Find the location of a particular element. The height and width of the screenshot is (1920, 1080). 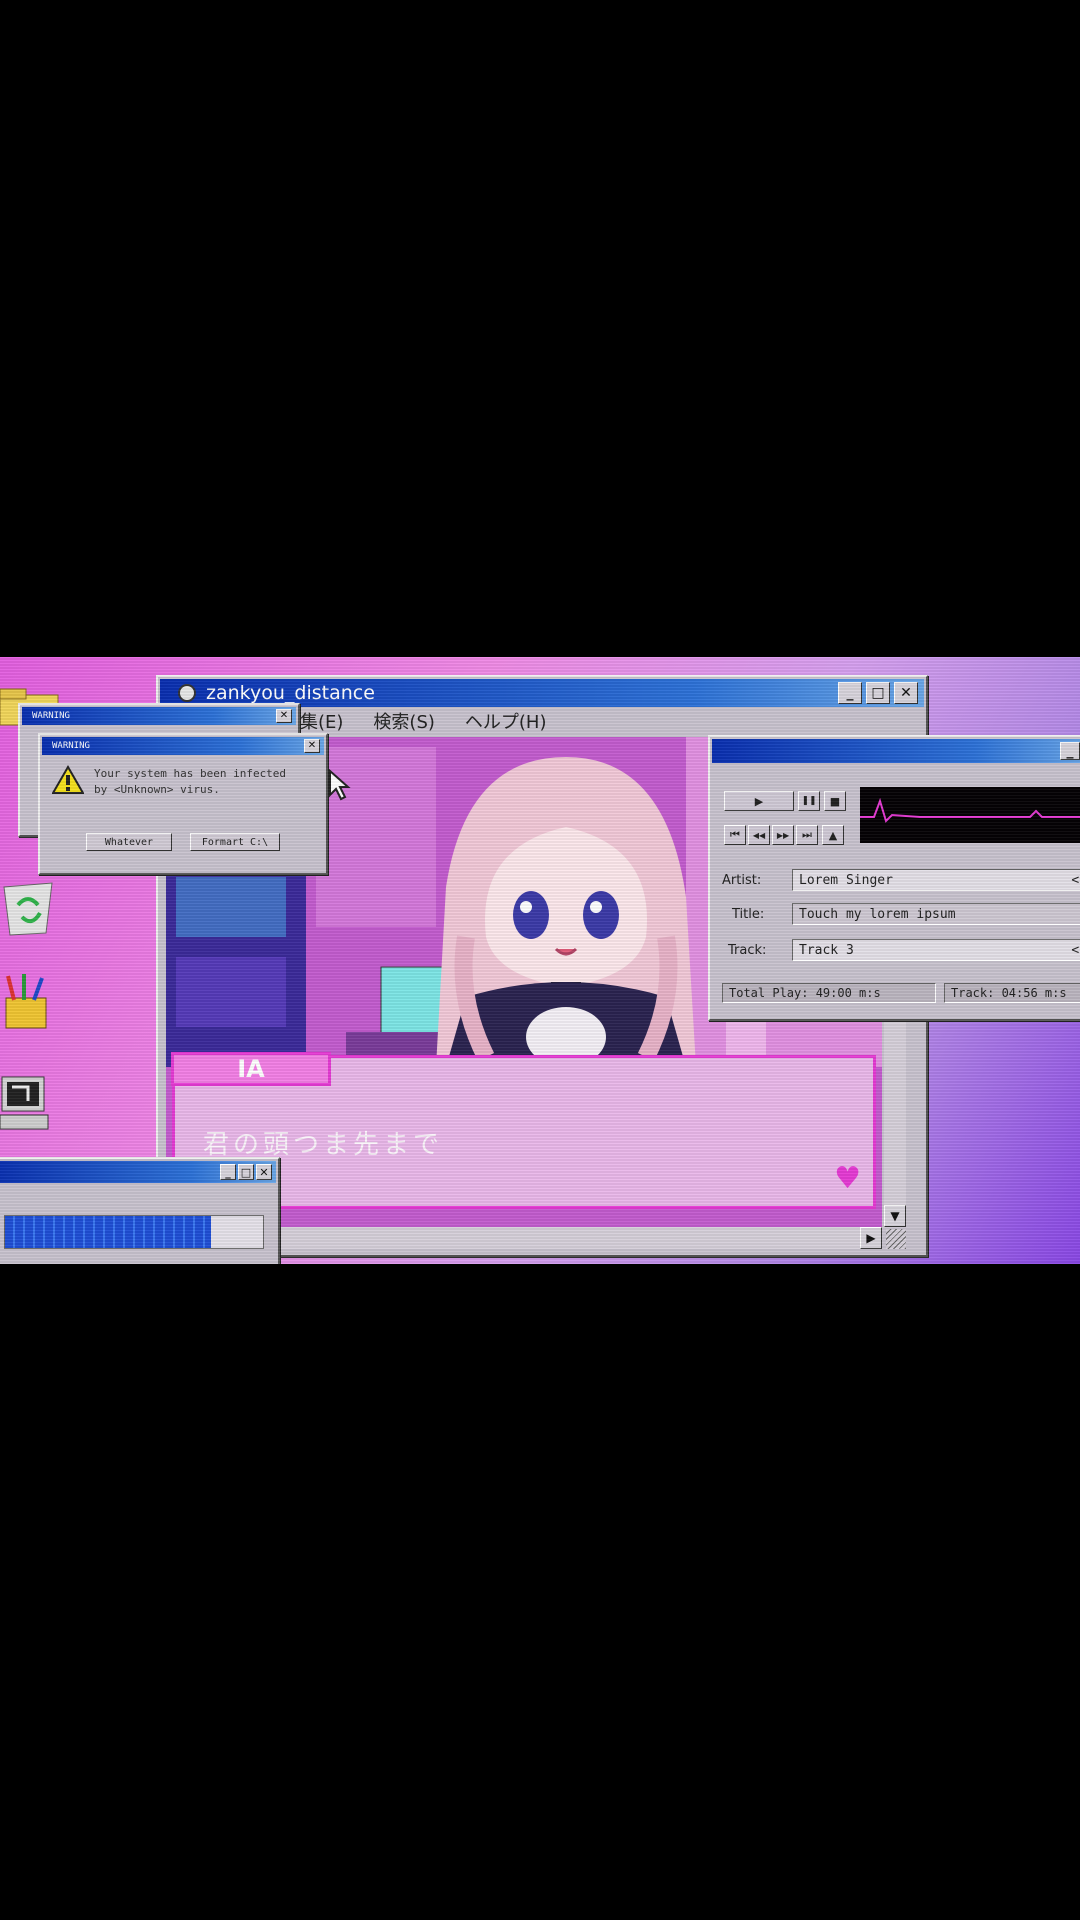

progress-fill is located at coordinates (108, 1232).